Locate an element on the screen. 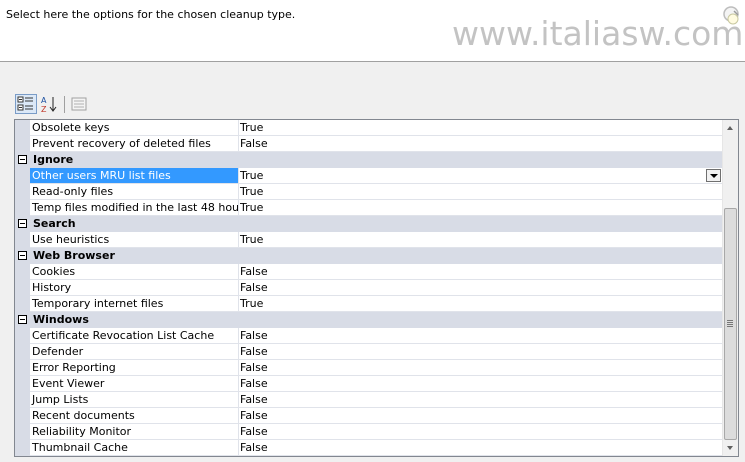 This screenshot has width=745, height=462. category-row: Ignore is located at coordinates (369, 160).